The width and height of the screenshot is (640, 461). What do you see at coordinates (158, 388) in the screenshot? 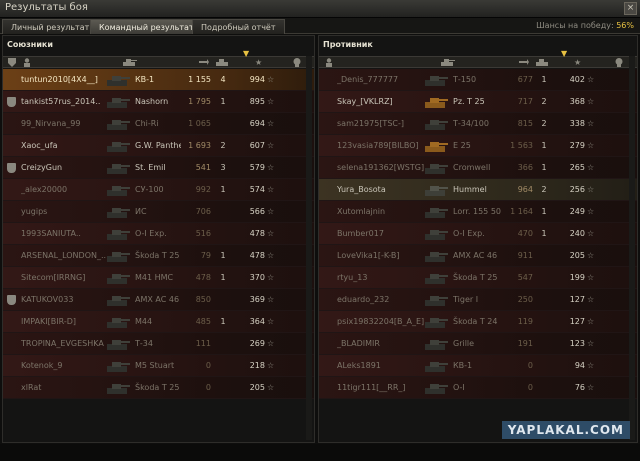
I see `list-item: xlRat Škoda T 25 0 205 ☆` at bounding box center [158, 388].